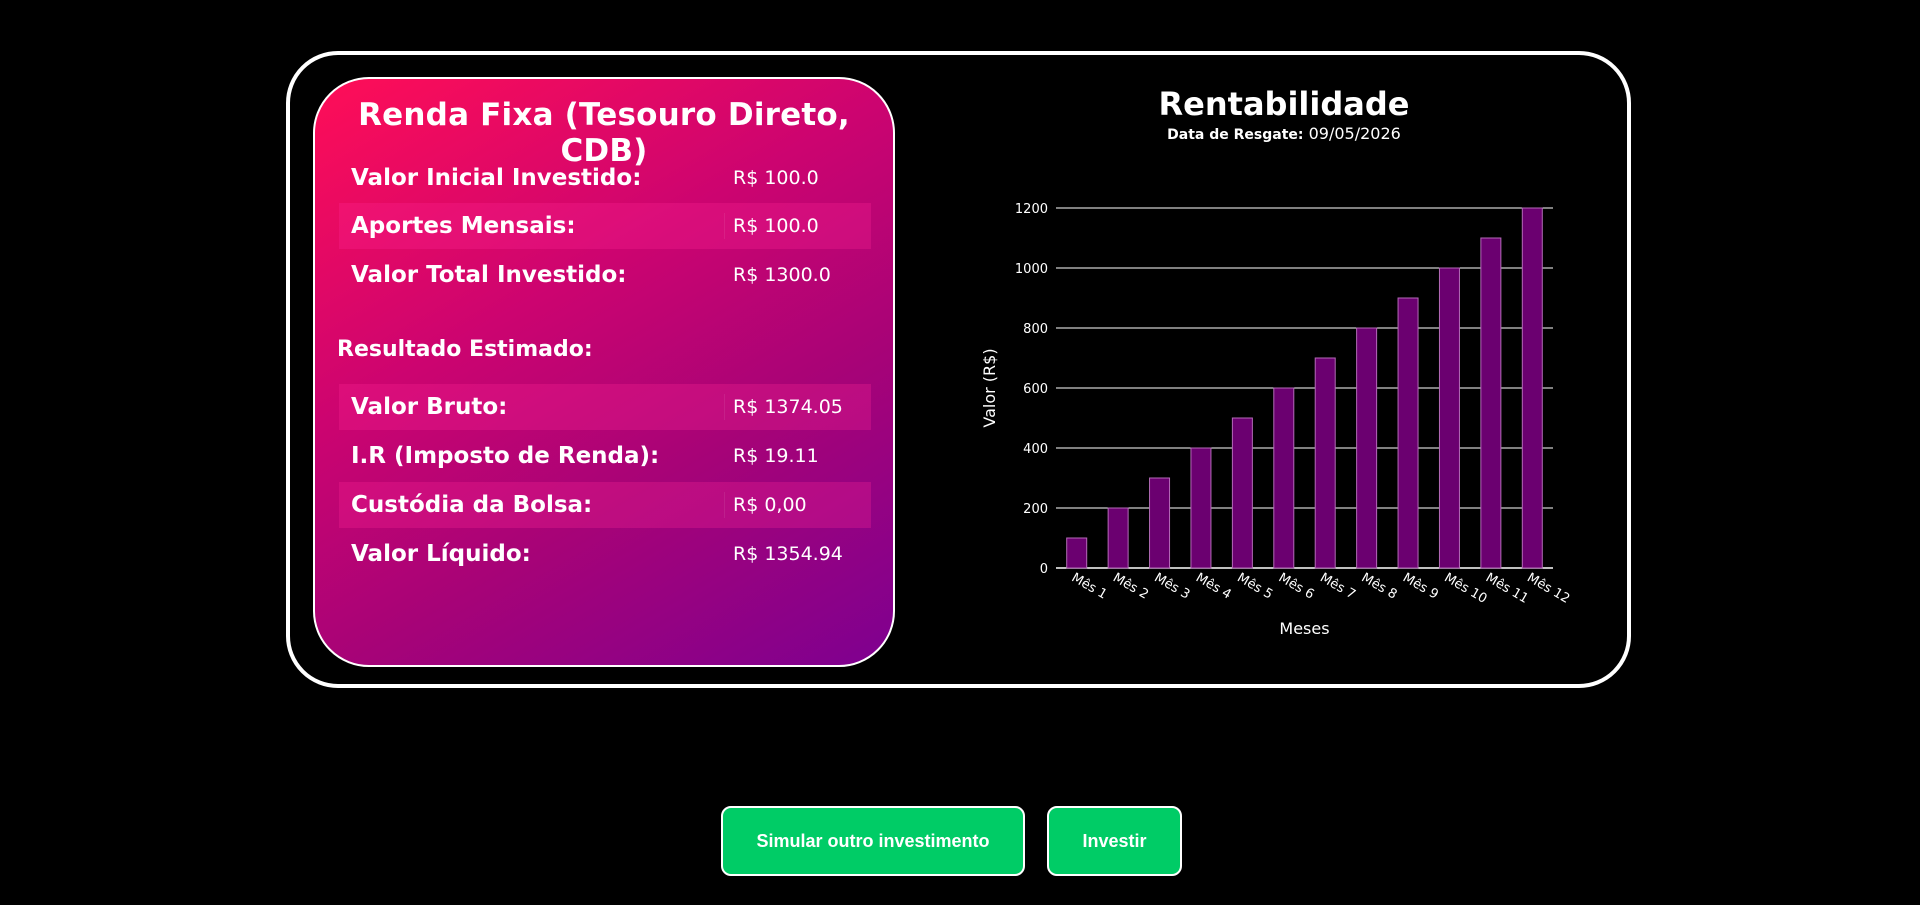 The height and width of the screenshot is (905, 1920). Describe the element at coordinates (1031, 209) in the screenshot. I see `y-tick-label: 1200` at that location.